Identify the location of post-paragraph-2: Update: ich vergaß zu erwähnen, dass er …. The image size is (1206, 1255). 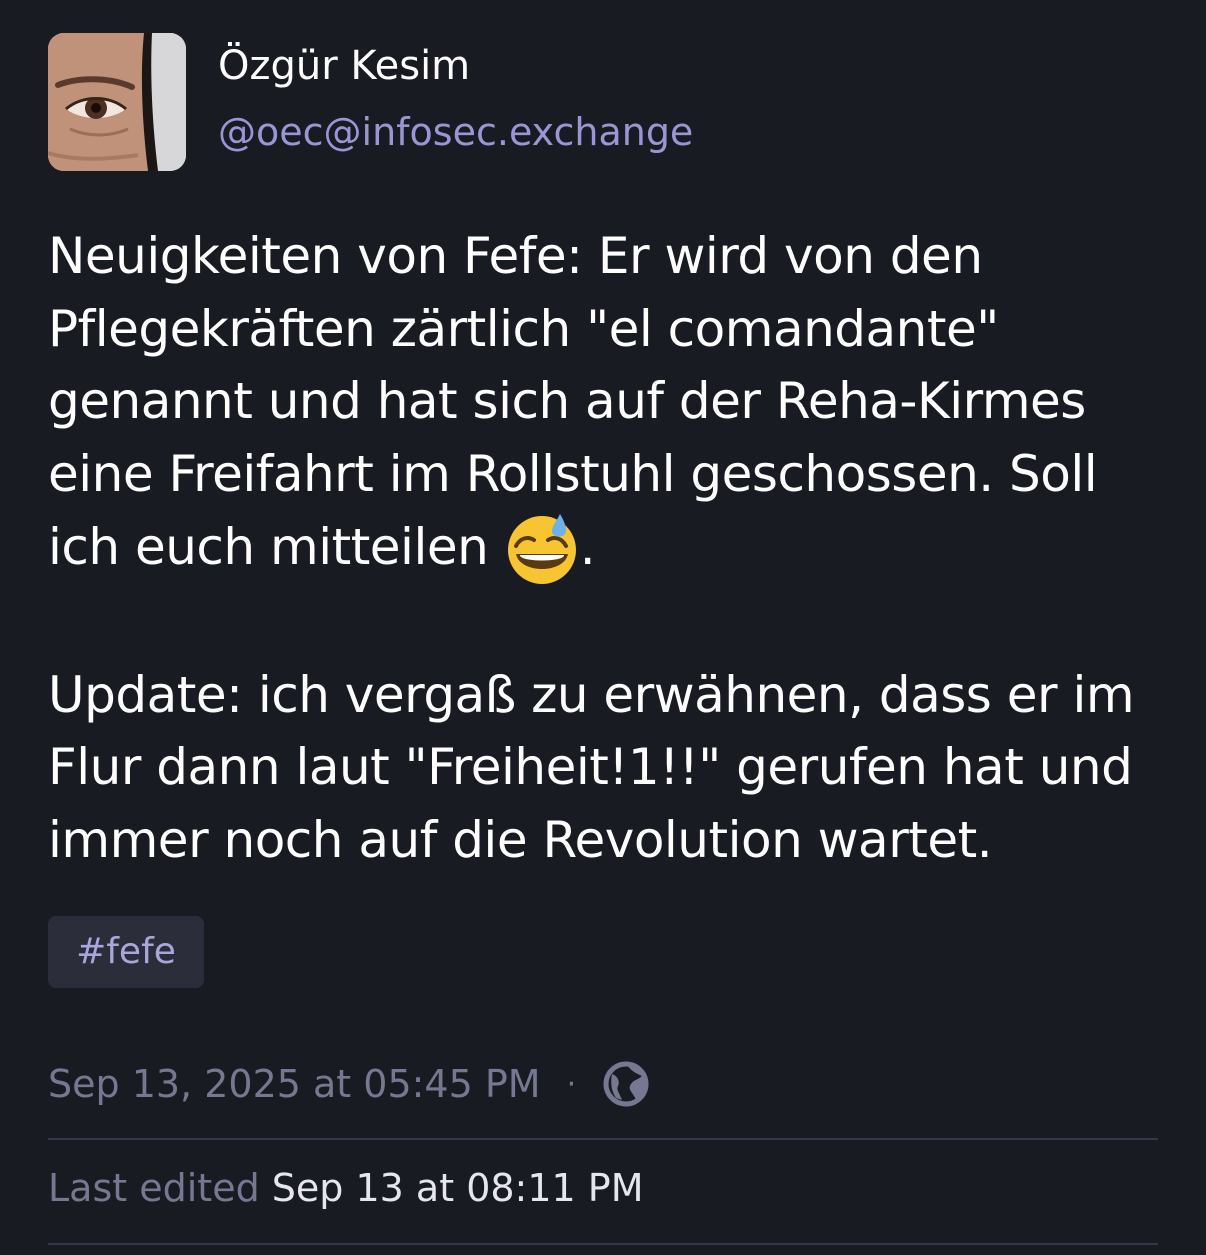
(591, 767).